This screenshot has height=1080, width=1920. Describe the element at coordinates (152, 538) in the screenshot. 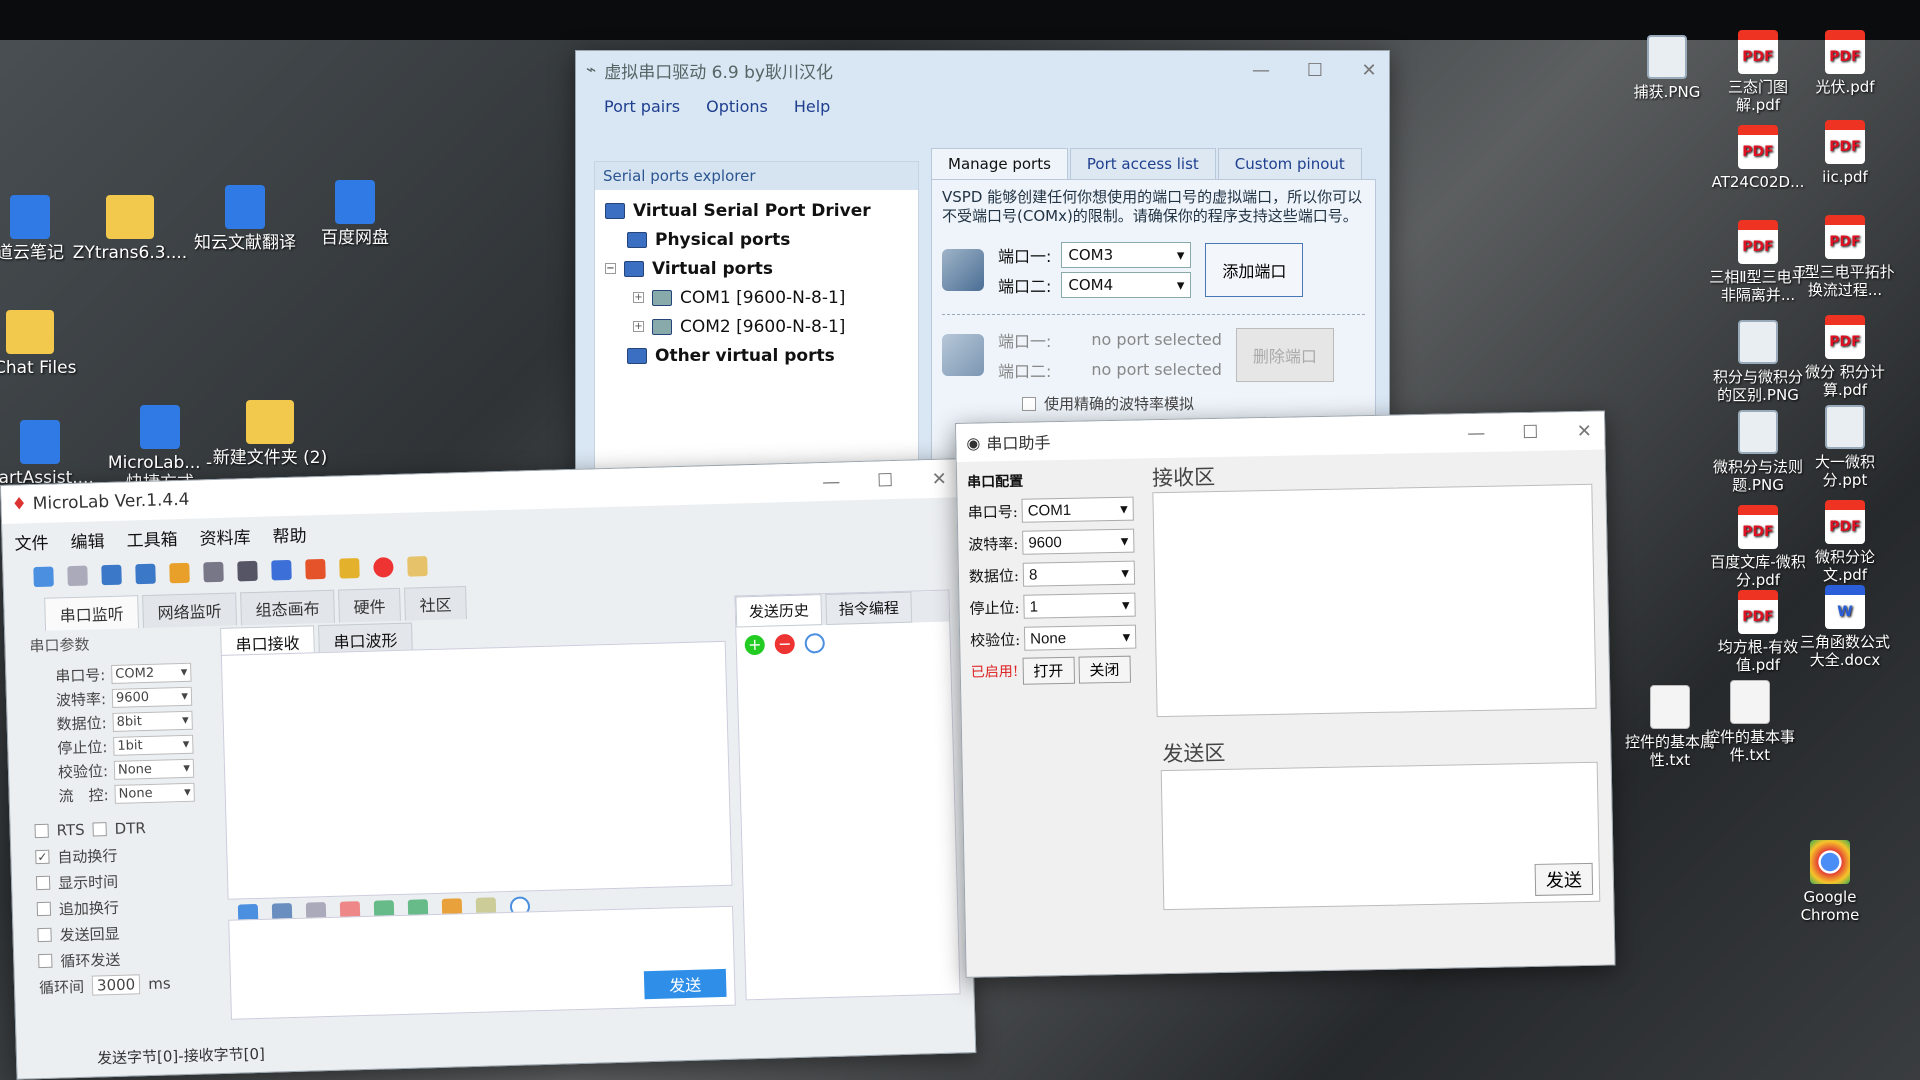

I see `menu-toolbox: 工具箱` at that location.